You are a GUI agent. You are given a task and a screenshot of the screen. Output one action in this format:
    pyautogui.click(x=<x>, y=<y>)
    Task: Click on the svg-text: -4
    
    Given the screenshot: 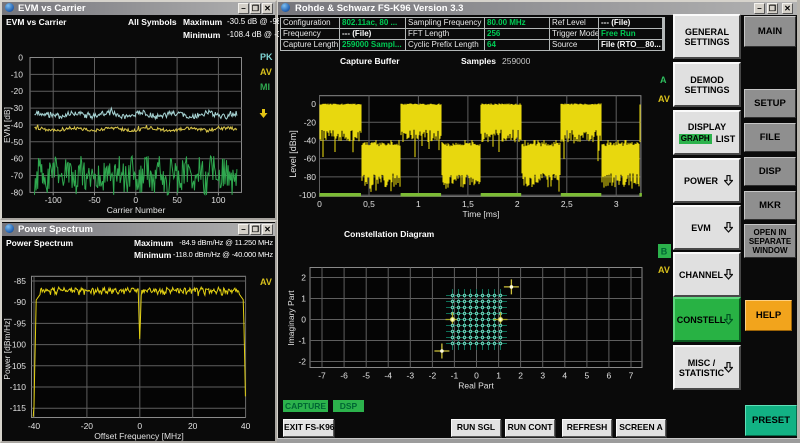 What is the action you would take?
    pyautogui.click(x=388, y=376)
    